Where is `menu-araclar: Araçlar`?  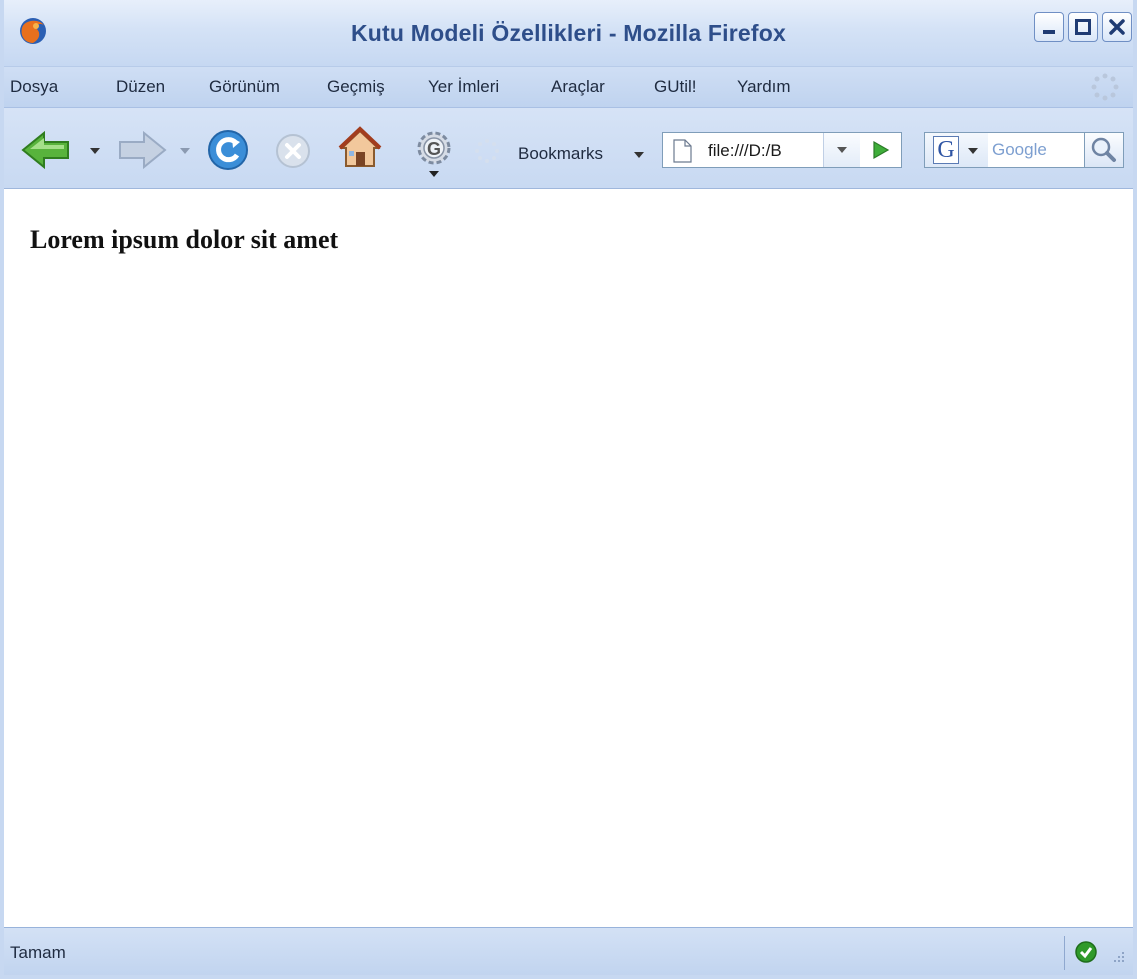 menu-araclar: Araçlar is located at coordinates (578, 87).